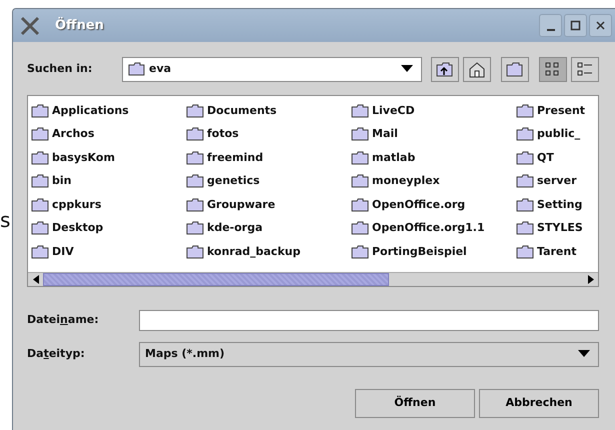 Image resolution: width=615 pixels, height=430 pixels. Describe the element at coordinates (561, 110) in the screenshot. I see `folder-name: Present` at that location.